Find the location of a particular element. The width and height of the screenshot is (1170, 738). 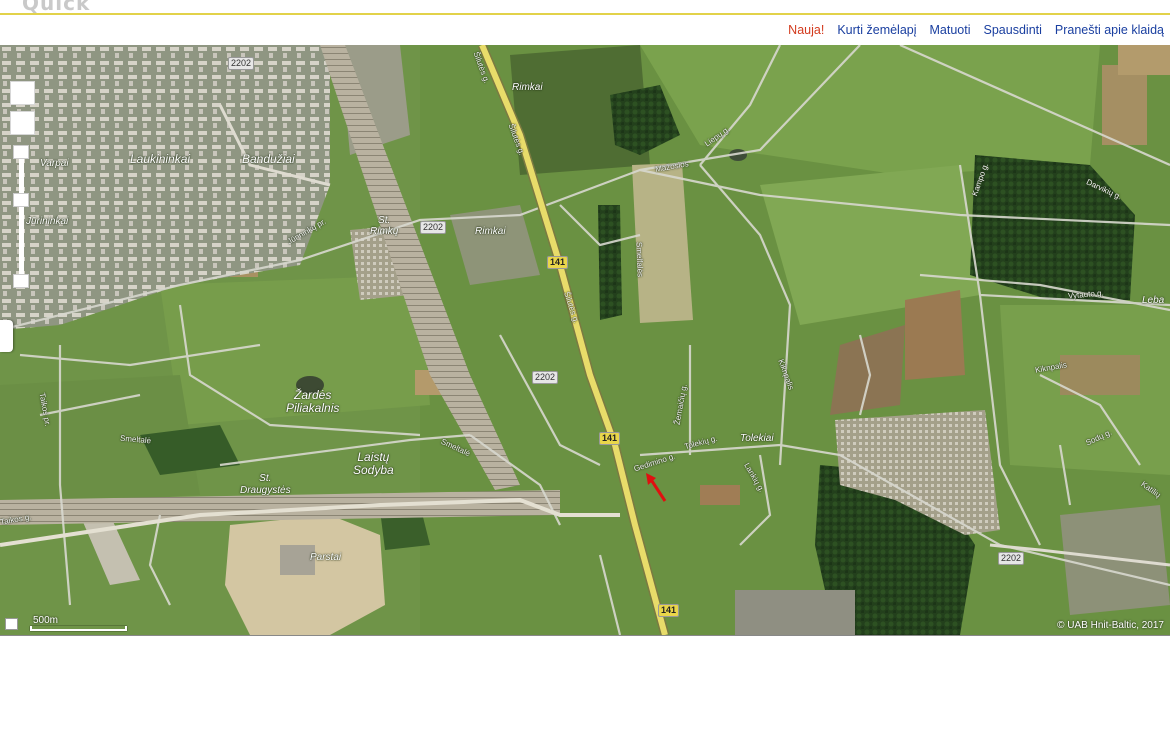

menu-new-link: Nauja! is located at coordinates (806, 30).